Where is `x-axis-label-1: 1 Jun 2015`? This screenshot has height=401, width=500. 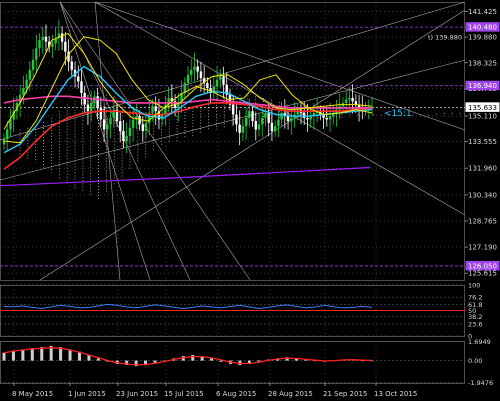 x-axis-label-1: 1 Jun 2015 is located at coordinates (87, 394).